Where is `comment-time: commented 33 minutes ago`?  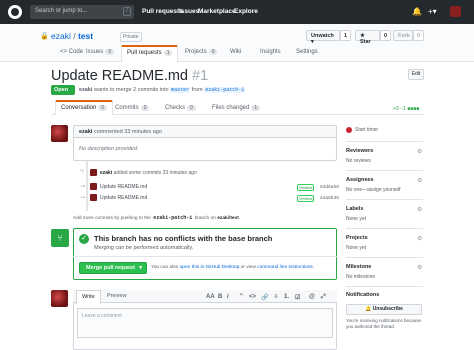
comment-time: commented 33 minutes ago is located at coordinates (128, 132).